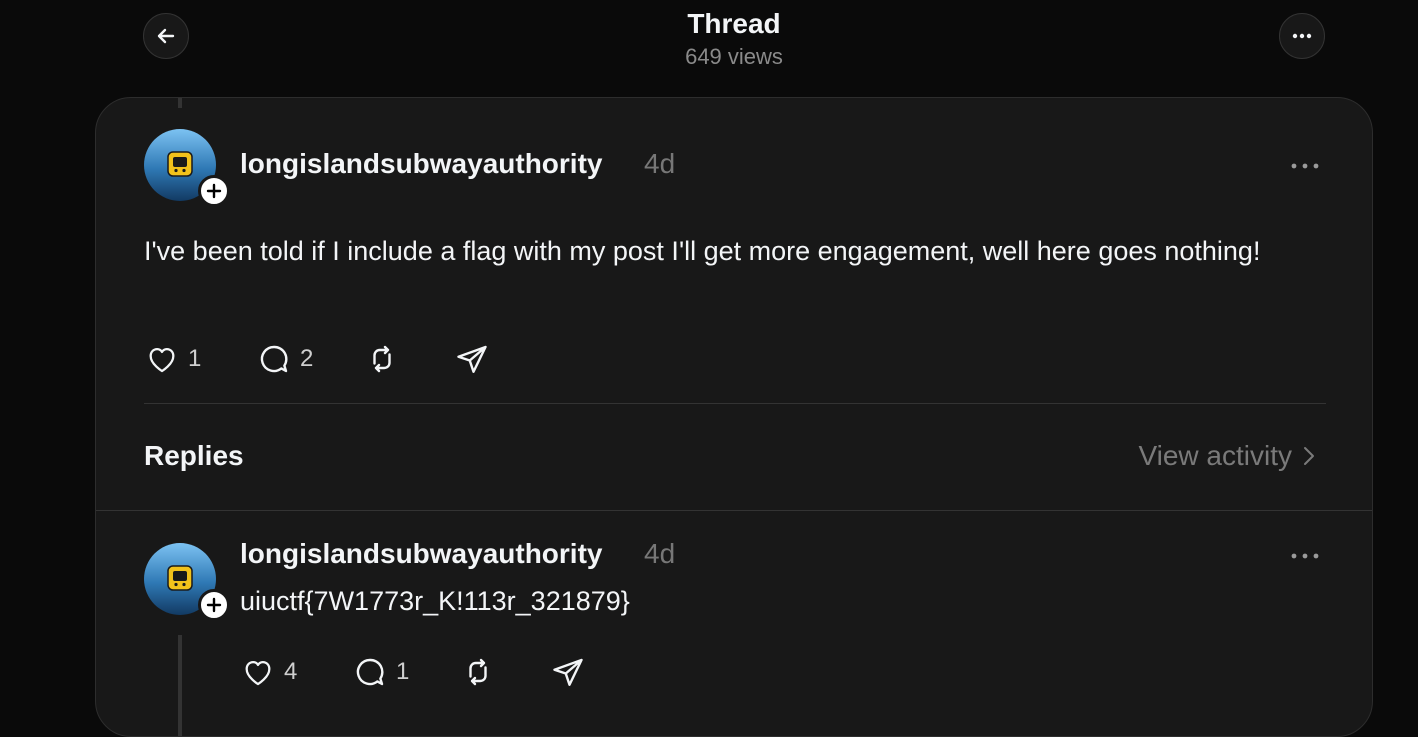 Image resolution: width=1418 pixels, height=737 pixels. I want to click on comment-button: 2, so click(310, 359).